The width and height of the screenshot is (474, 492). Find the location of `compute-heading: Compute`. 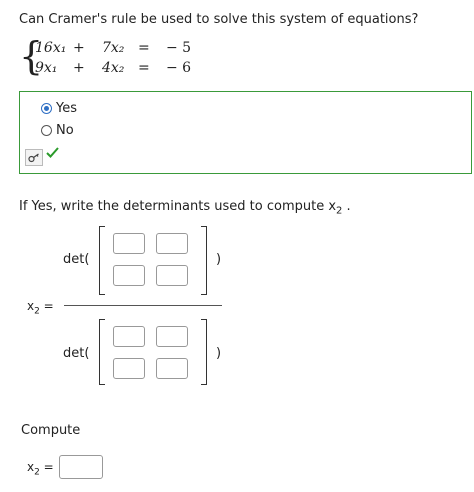

compute-heading: Compute is located at coordinates (51, 430).